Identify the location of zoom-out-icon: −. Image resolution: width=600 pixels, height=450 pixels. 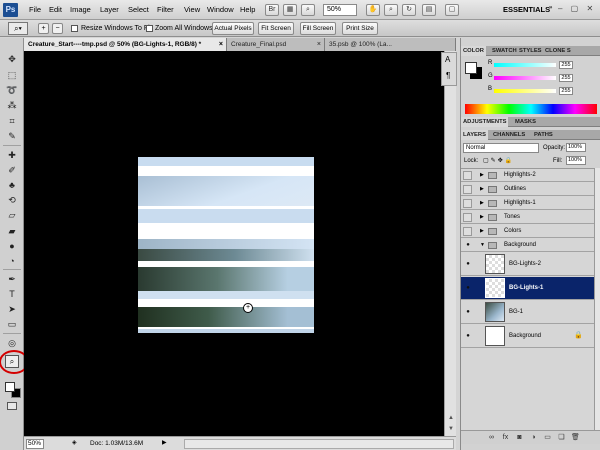
(57, 28).